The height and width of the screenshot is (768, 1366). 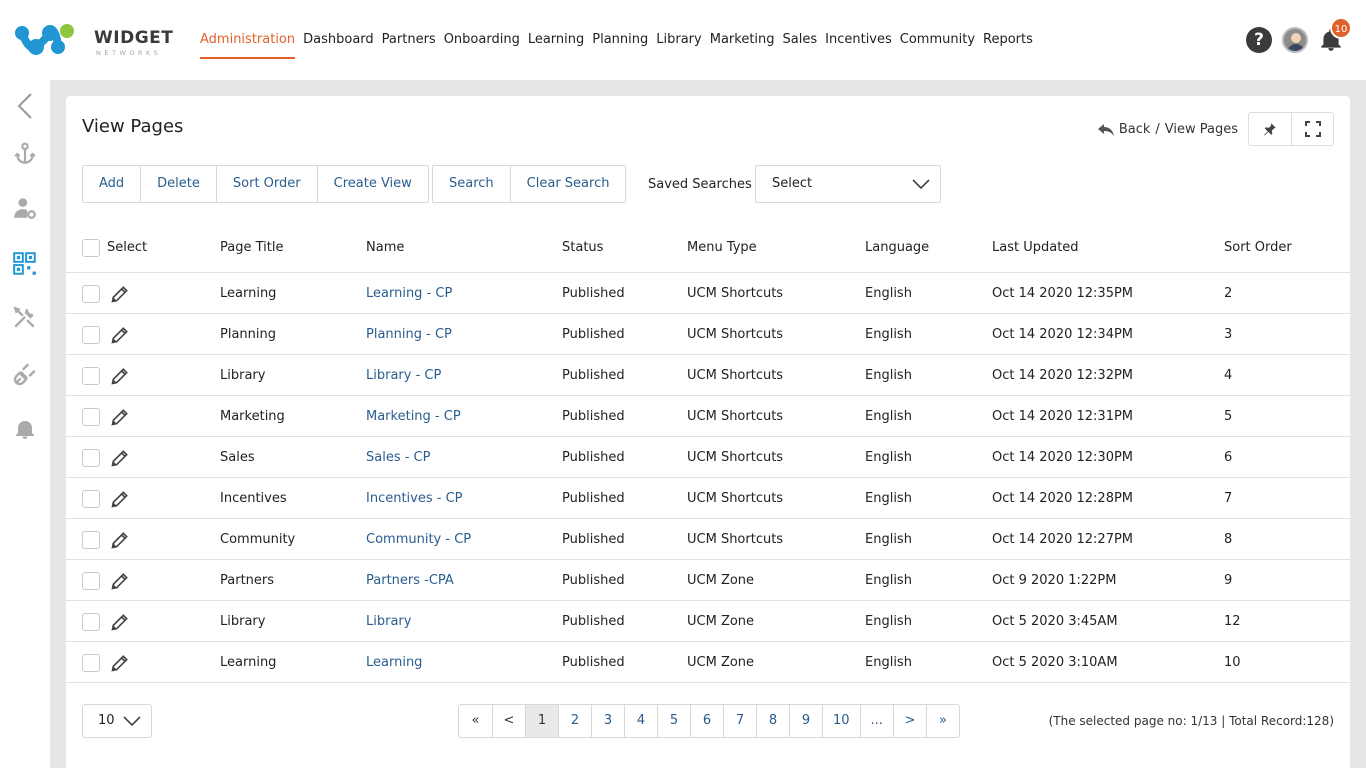 What do you see at coordinates (247, 580) in the screenshot?
I see `cell-page-title: Partners` at bounding box center [247, 580].